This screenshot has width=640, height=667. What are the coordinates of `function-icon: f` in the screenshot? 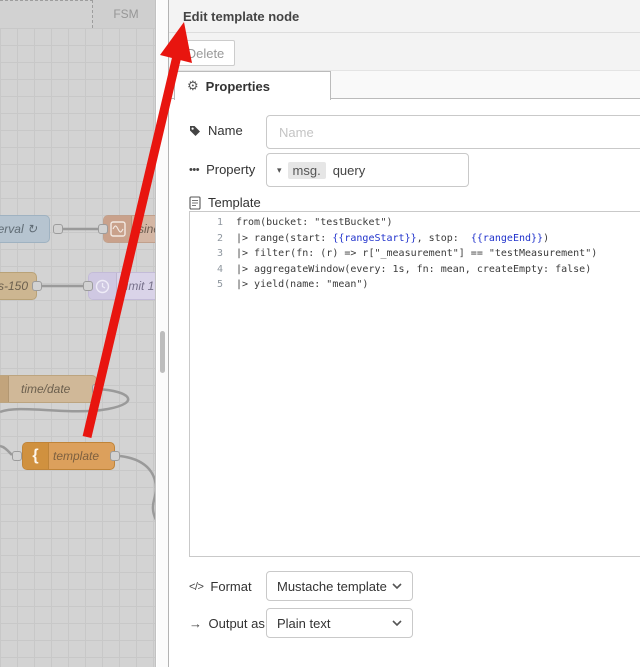 It's located at (4, 389).